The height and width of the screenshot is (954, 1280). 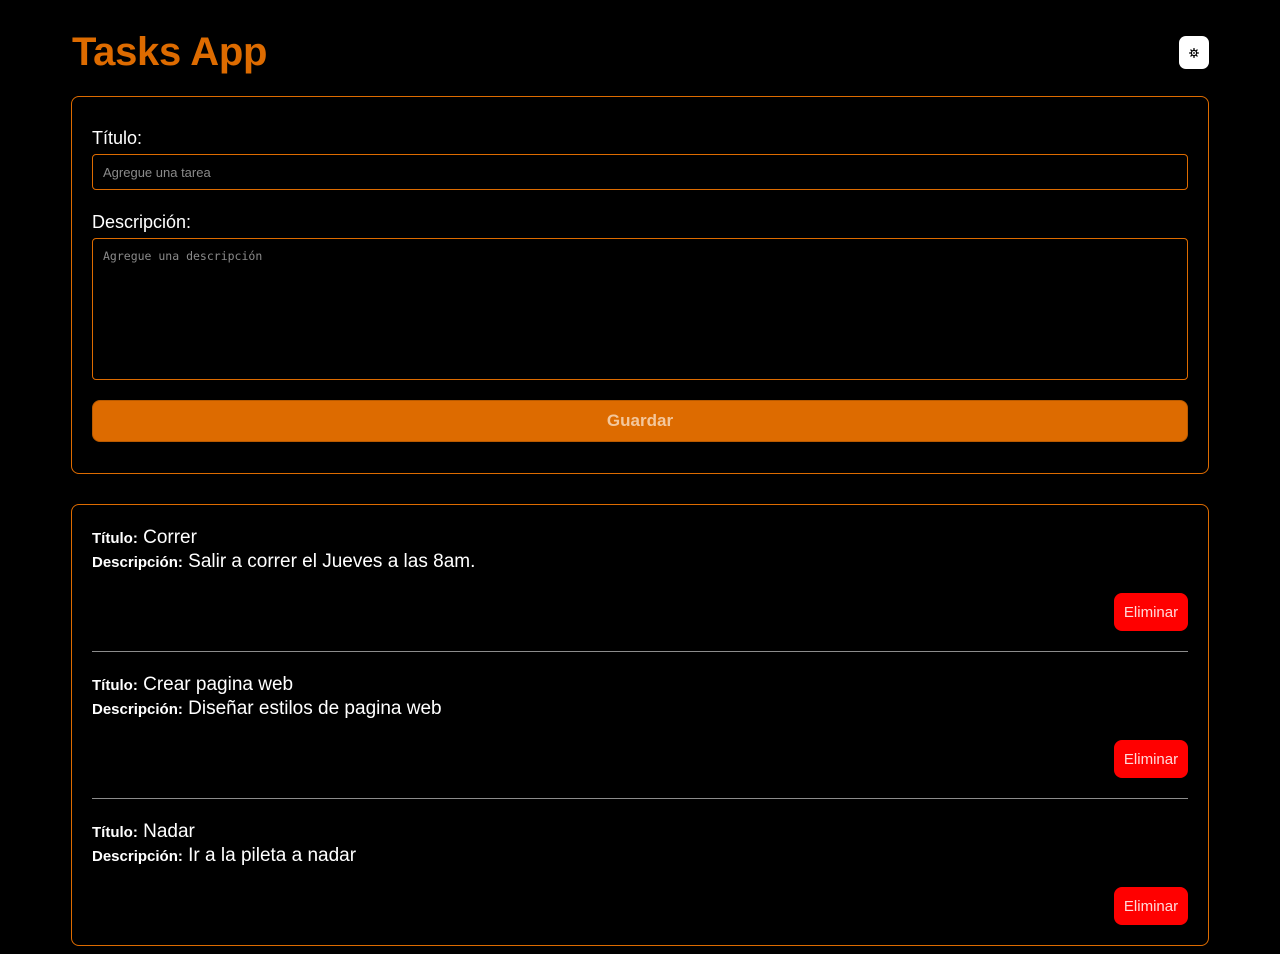 I want to click on title-input, so click(x=640, y=172).